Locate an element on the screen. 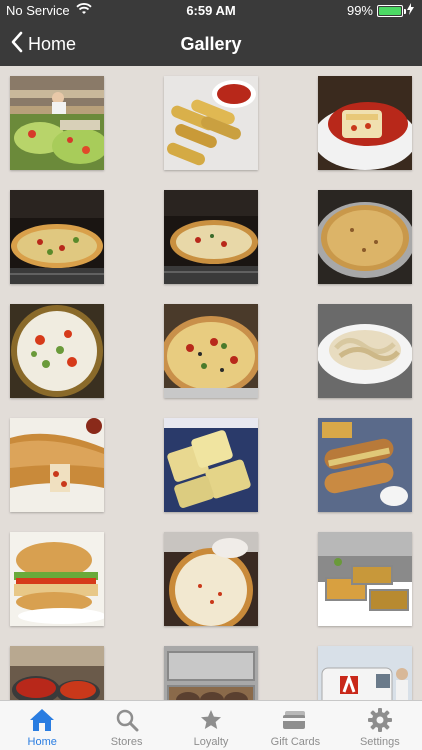  gallery-photo-stromboli is located at coordinates (57, 465).